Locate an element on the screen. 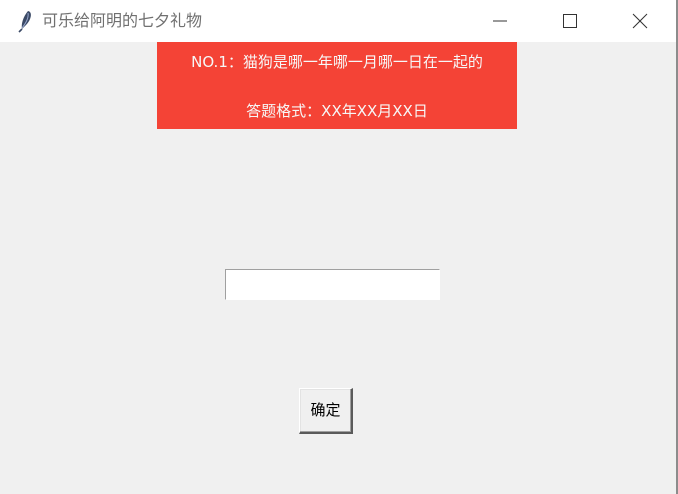 This screenshot has width=678, height=494. question-banner: NO.1：猫狗是哪一年哪一月哪一日在一起的 答题格式：XX年XX月XX日 is located at coordinates (337, 85).